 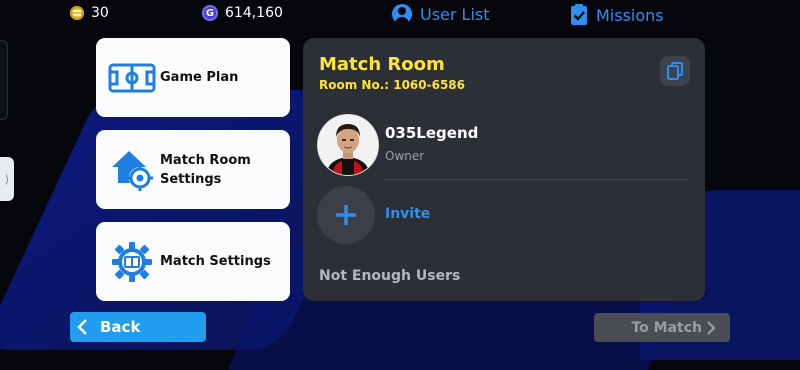 What do you see at coordinates (579, 14) in the screenshot?
I see `clipboard-check-icon` at bounding box center [579, 14].